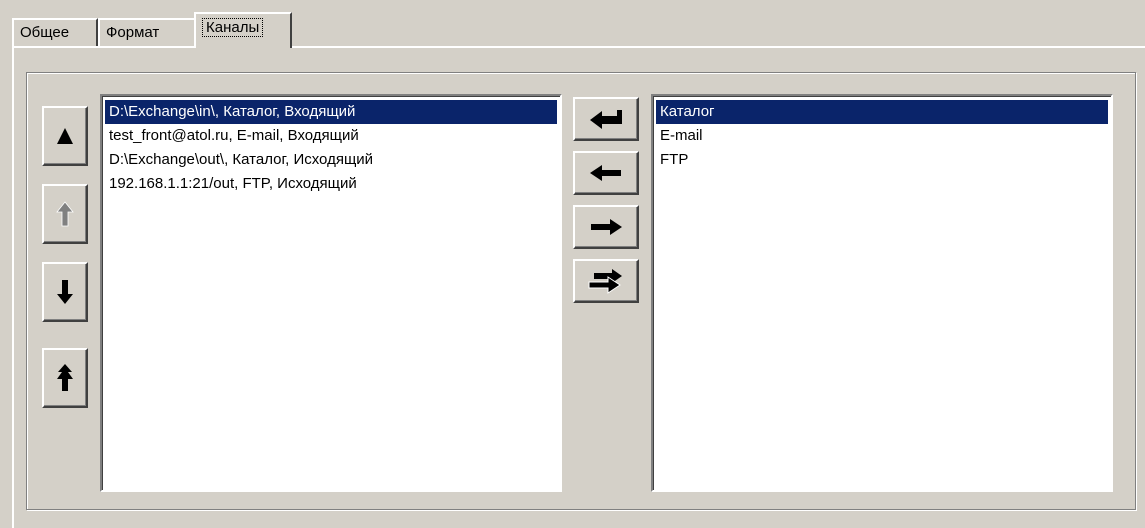 The height and width of the screenshot is (528, 1145). I want to click on tab-channels: Каналы, so click(243, 30).